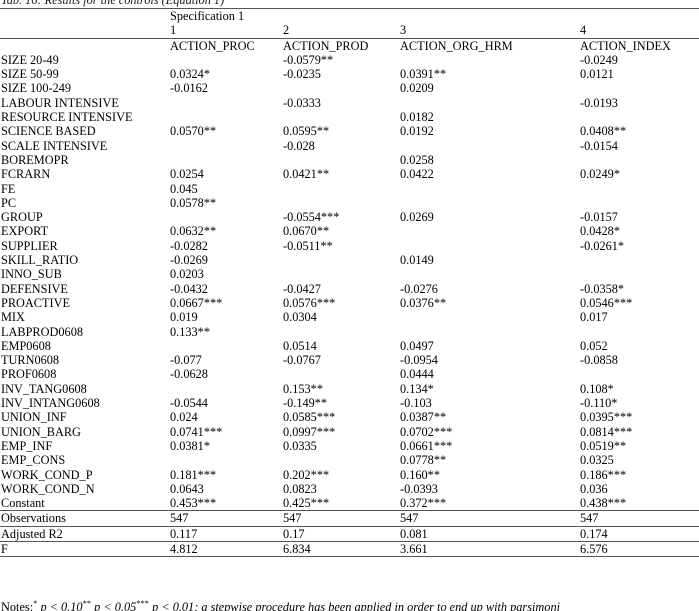 The width and height of the screenshot is (699, 611). I want to click on row-label: PC, so click(9, 202).